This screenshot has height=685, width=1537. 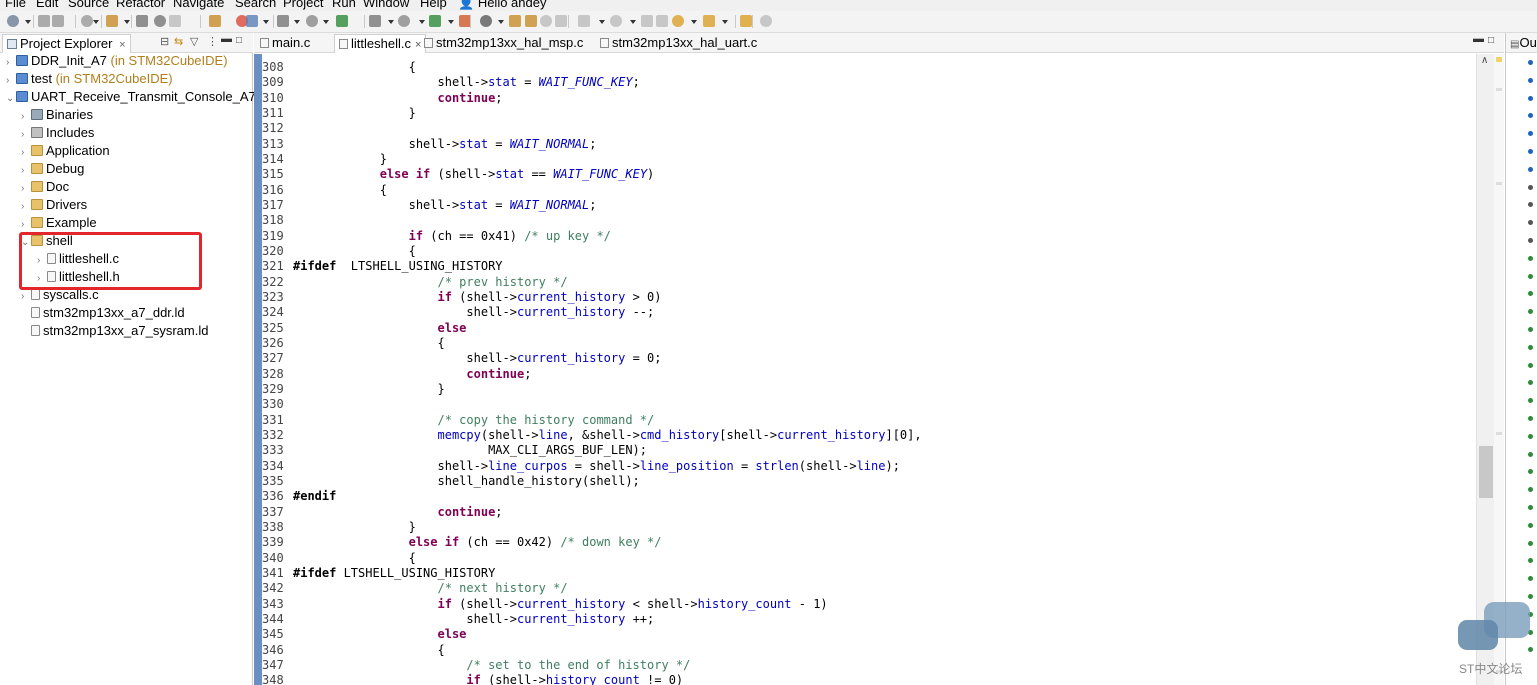 I want to click on code-line: 311 }, so click(x=867, y=113).